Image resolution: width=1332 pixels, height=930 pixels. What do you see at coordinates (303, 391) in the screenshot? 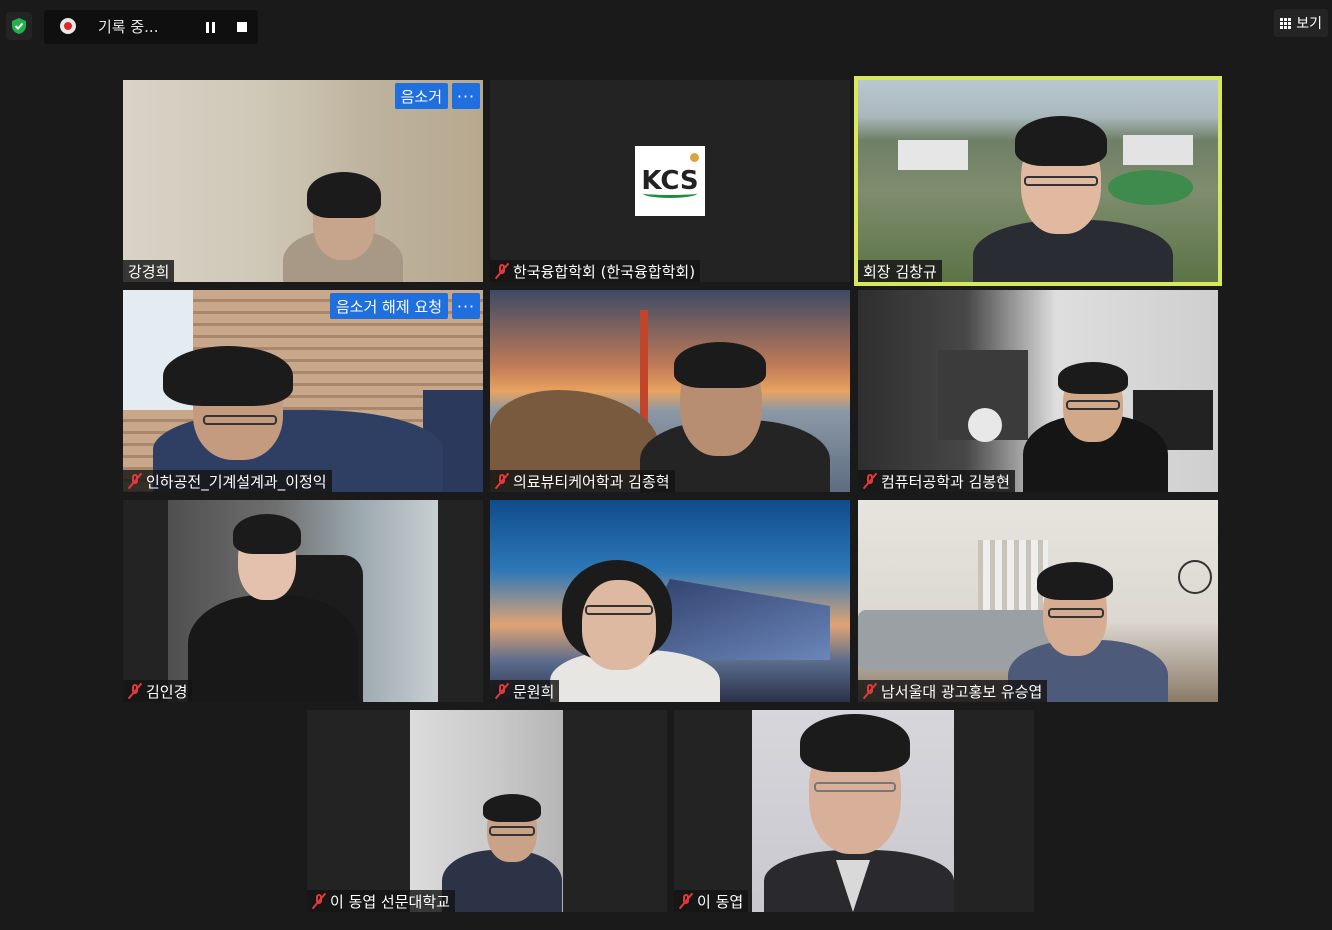
I see `video-tile-lee-jeongik: 음소거 해제 요청 ··· 인하공전_기계설계과_이정익` at bounding box center [303, 391].